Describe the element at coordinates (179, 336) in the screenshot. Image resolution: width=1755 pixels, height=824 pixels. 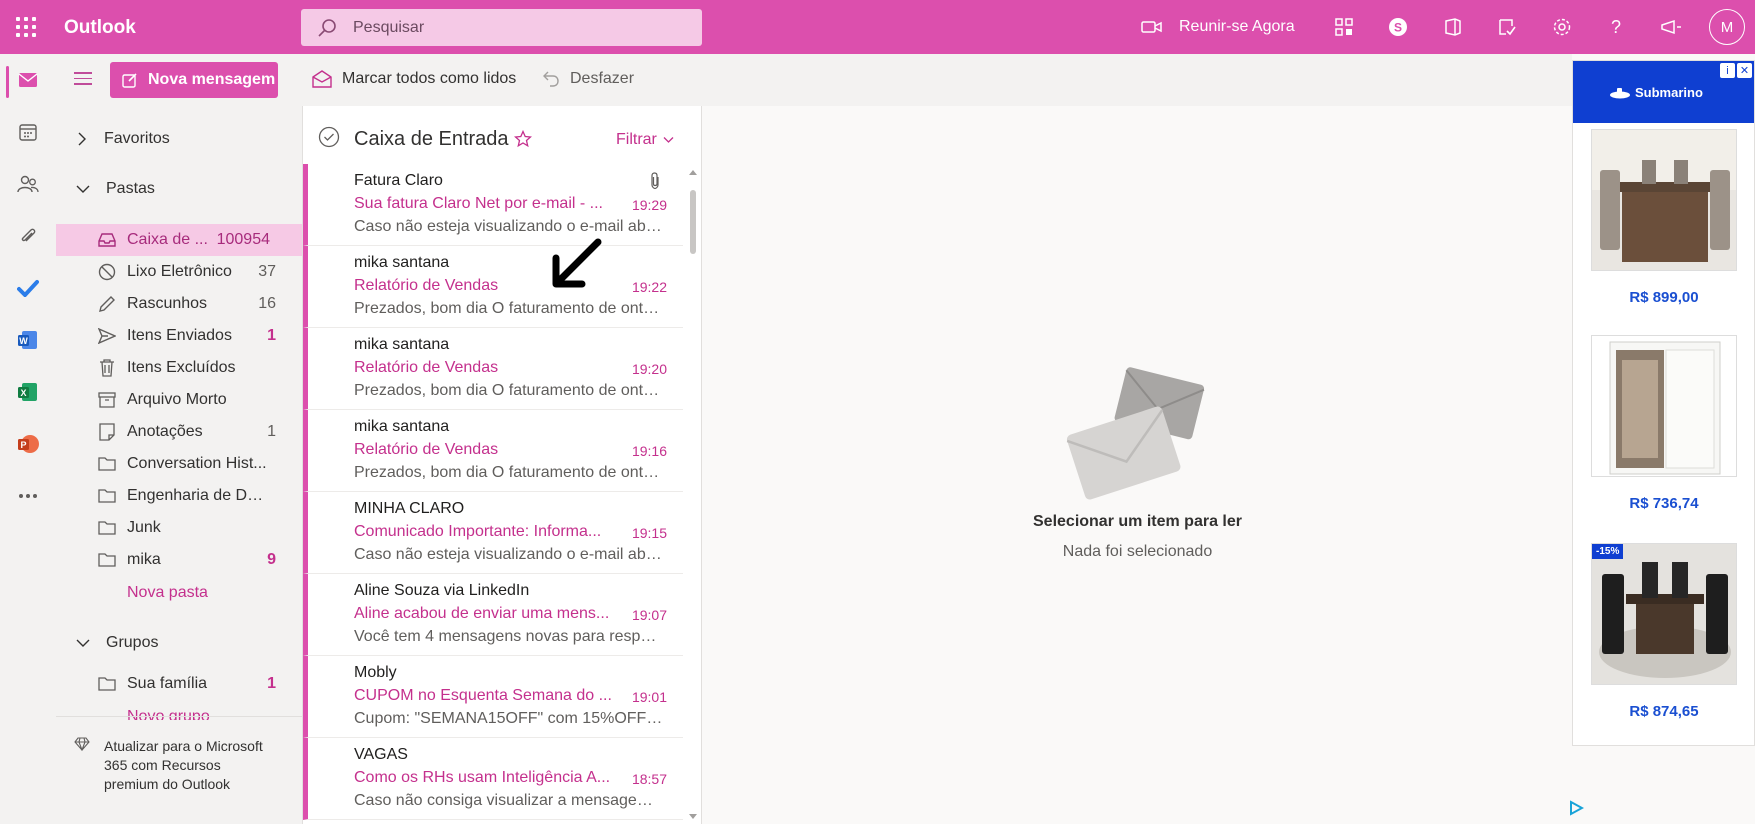
I see `folder-sent-items: Itens Enviados 1` at that location.